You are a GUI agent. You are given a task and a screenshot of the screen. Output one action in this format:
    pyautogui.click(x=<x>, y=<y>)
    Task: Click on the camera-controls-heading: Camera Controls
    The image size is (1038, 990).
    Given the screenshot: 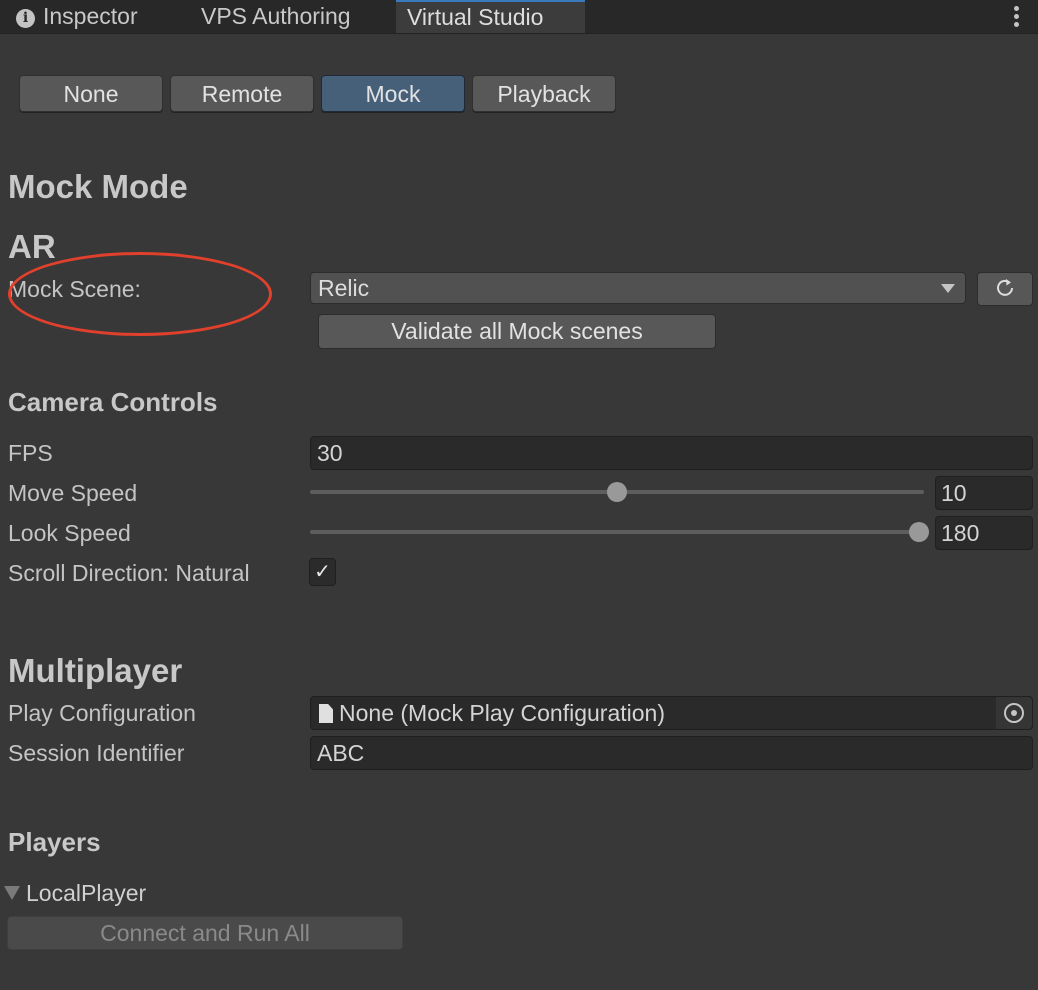 What is the action you would take?
    pyautogui.click(x=113, y=402)
    